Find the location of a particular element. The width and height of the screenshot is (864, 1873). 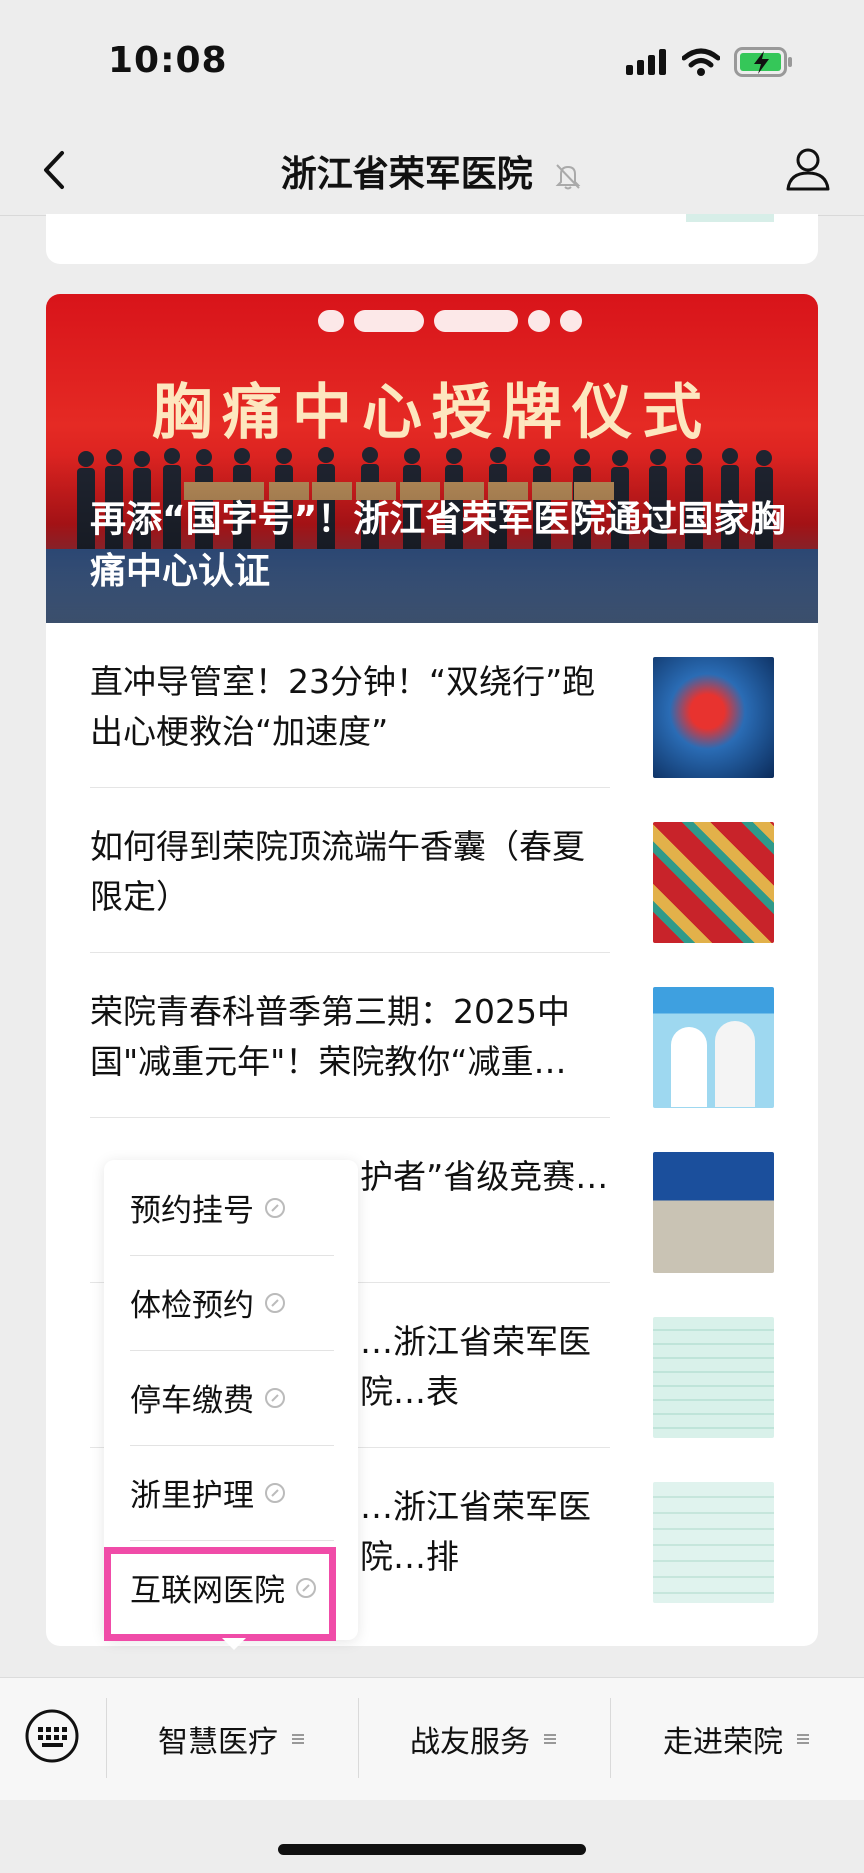

signal-icon is located at coordinates (646, 62).